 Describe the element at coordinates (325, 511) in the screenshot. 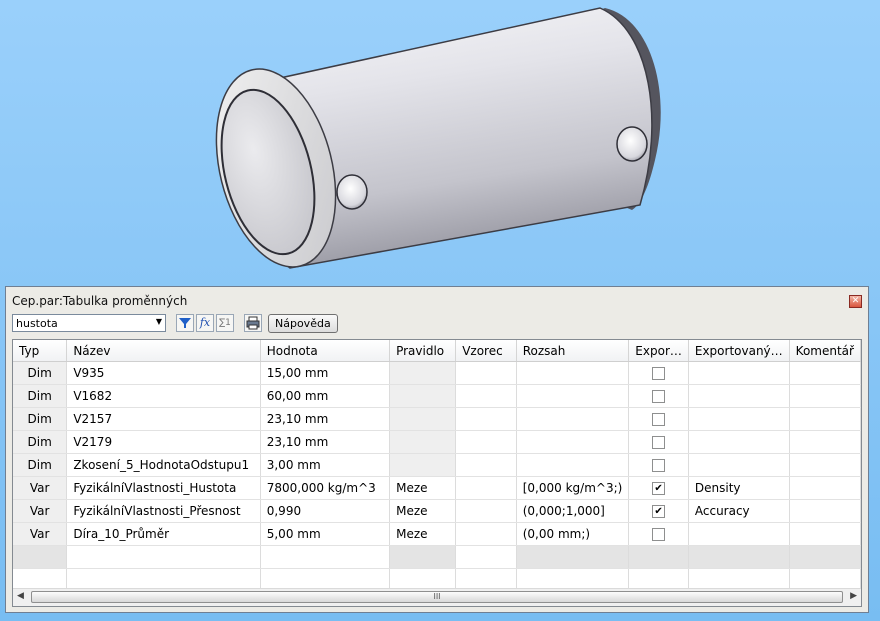

I see `cell-hodnota: 0,990` at that location.